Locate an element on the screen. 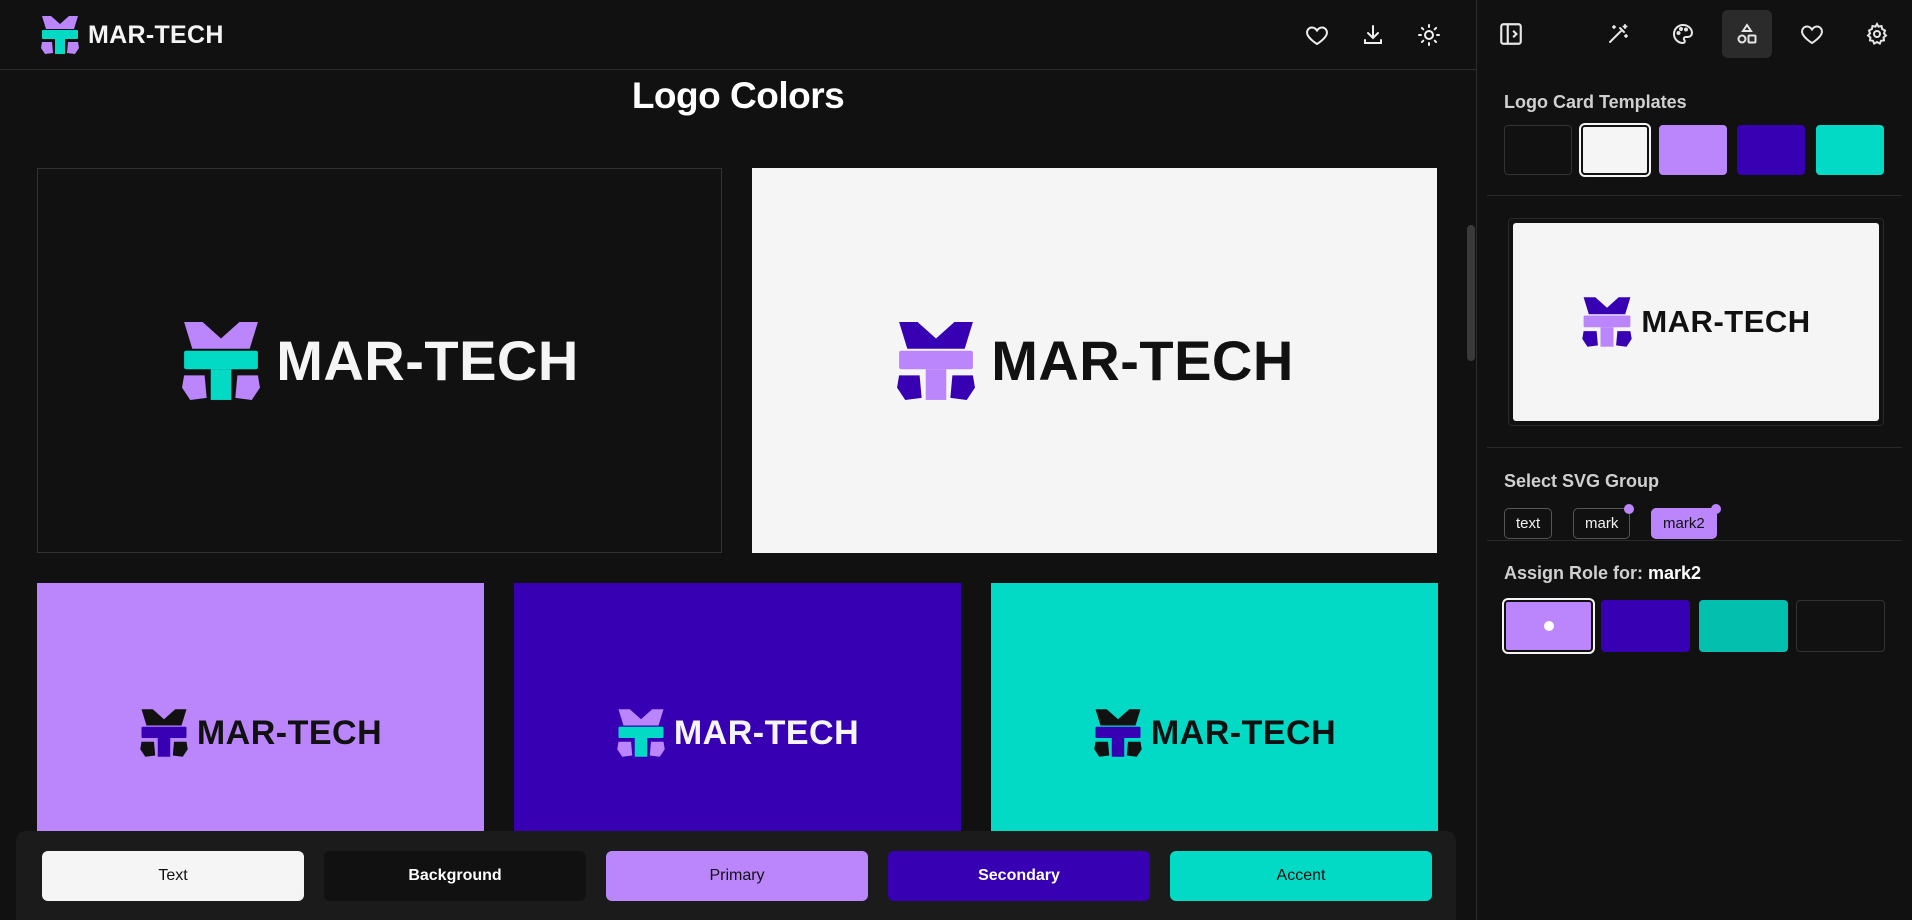 The image size is (1912, 920). template-swatch-primary is located at coordinates (1693, 150).